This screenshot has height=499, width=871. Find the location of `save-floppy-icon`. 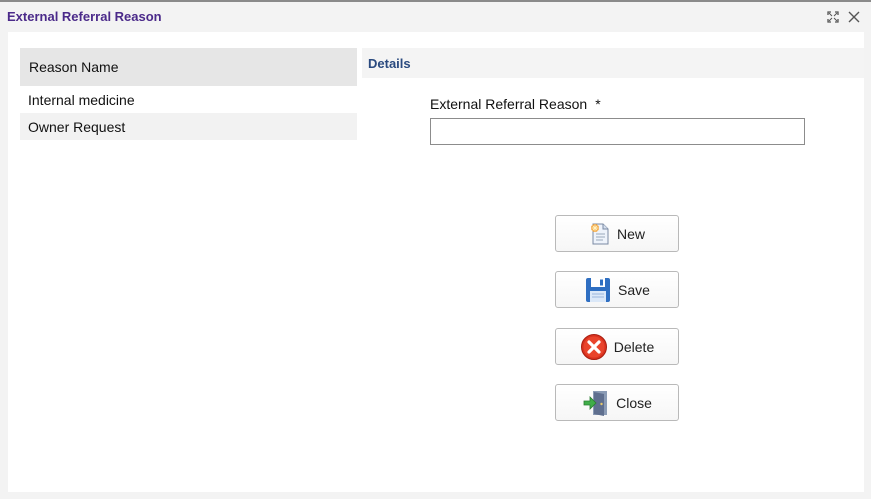

save-floppy-icon is located at coordinates (598, 290).